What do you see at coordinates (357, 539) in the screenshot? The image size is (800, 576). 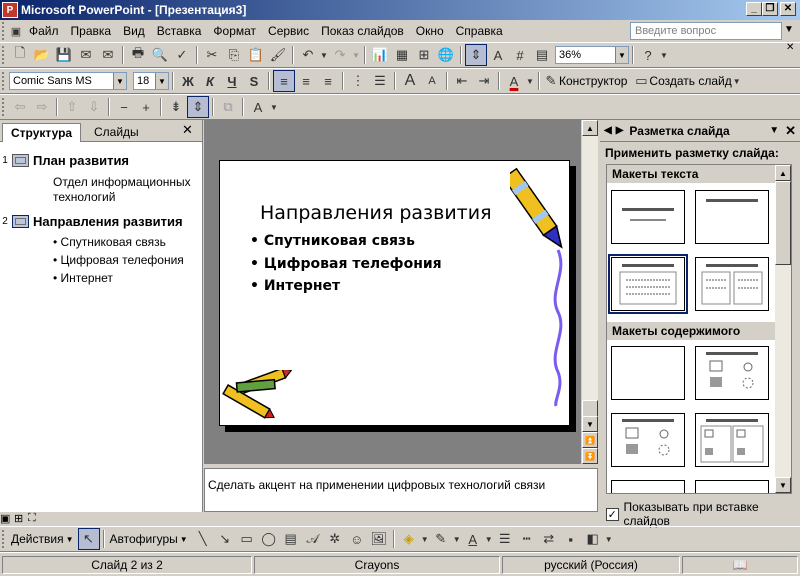 I see `clipart-icon: ☺` at bounding box center [357, 539].